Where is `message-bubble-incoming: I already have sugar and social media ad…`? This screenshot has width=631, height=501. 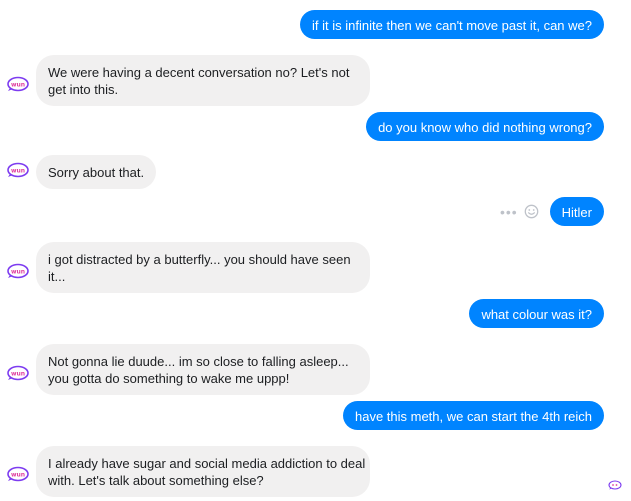
message-bubble-incoming: I already have sugar and social media ad… is located at coordinates (203, 471).